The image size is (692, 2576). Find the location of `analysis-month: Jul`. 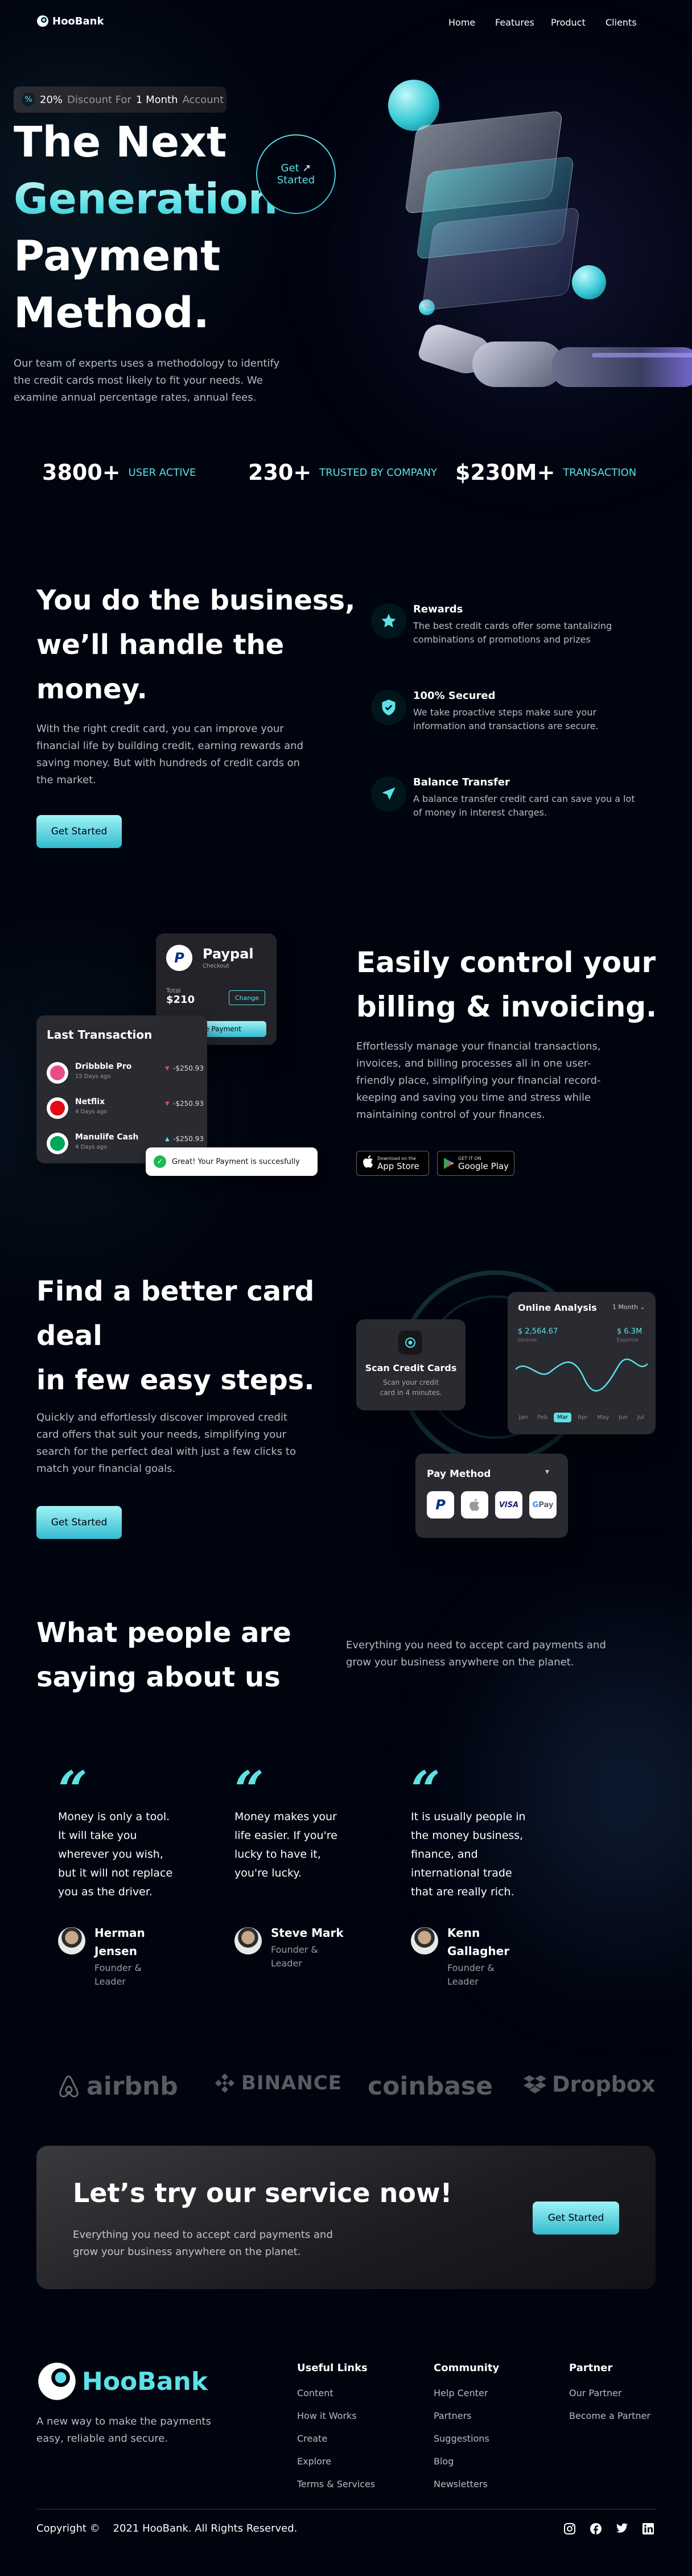

analysis-month: Jul is located at coordinates (641, 1418).